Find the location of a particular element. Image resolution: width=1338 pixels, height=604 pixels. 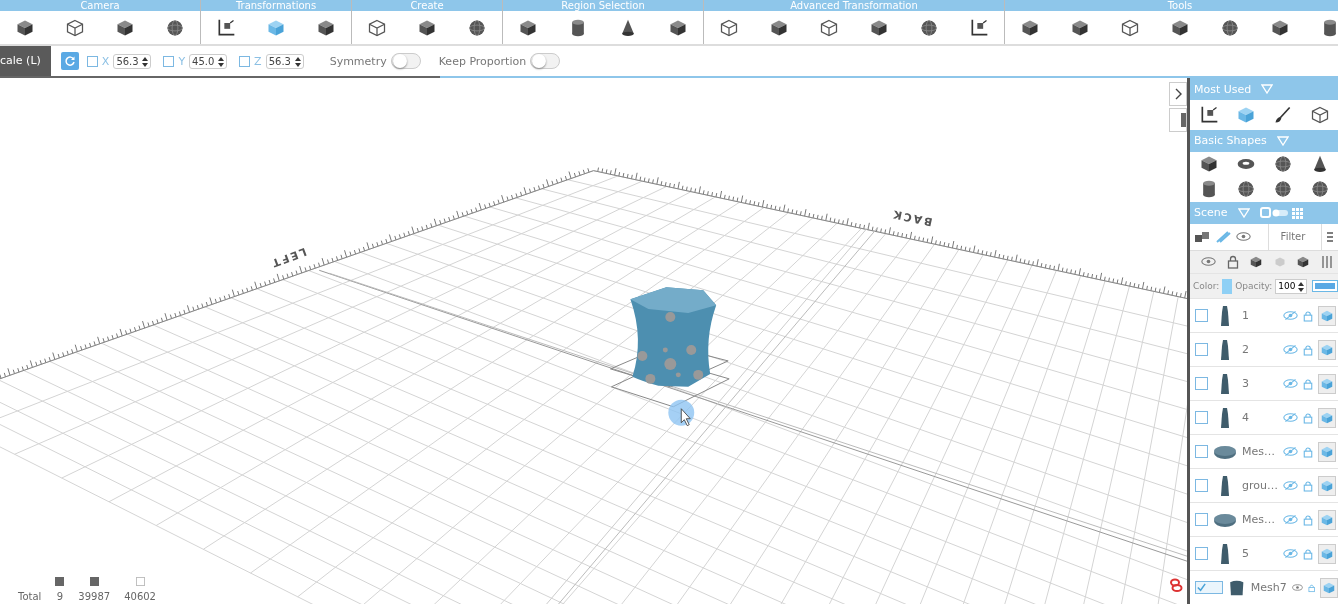

stats-value: 9 is located at coordinates (60, 597).